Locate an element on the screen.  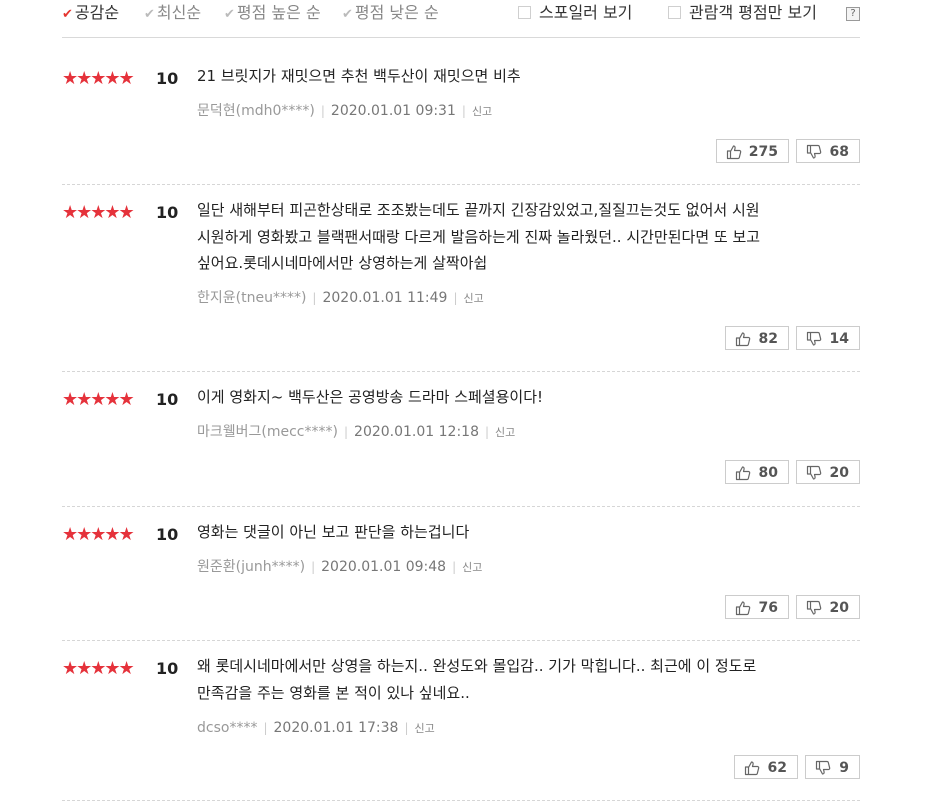
like-count: 80 is located at coordinates (768, 473).